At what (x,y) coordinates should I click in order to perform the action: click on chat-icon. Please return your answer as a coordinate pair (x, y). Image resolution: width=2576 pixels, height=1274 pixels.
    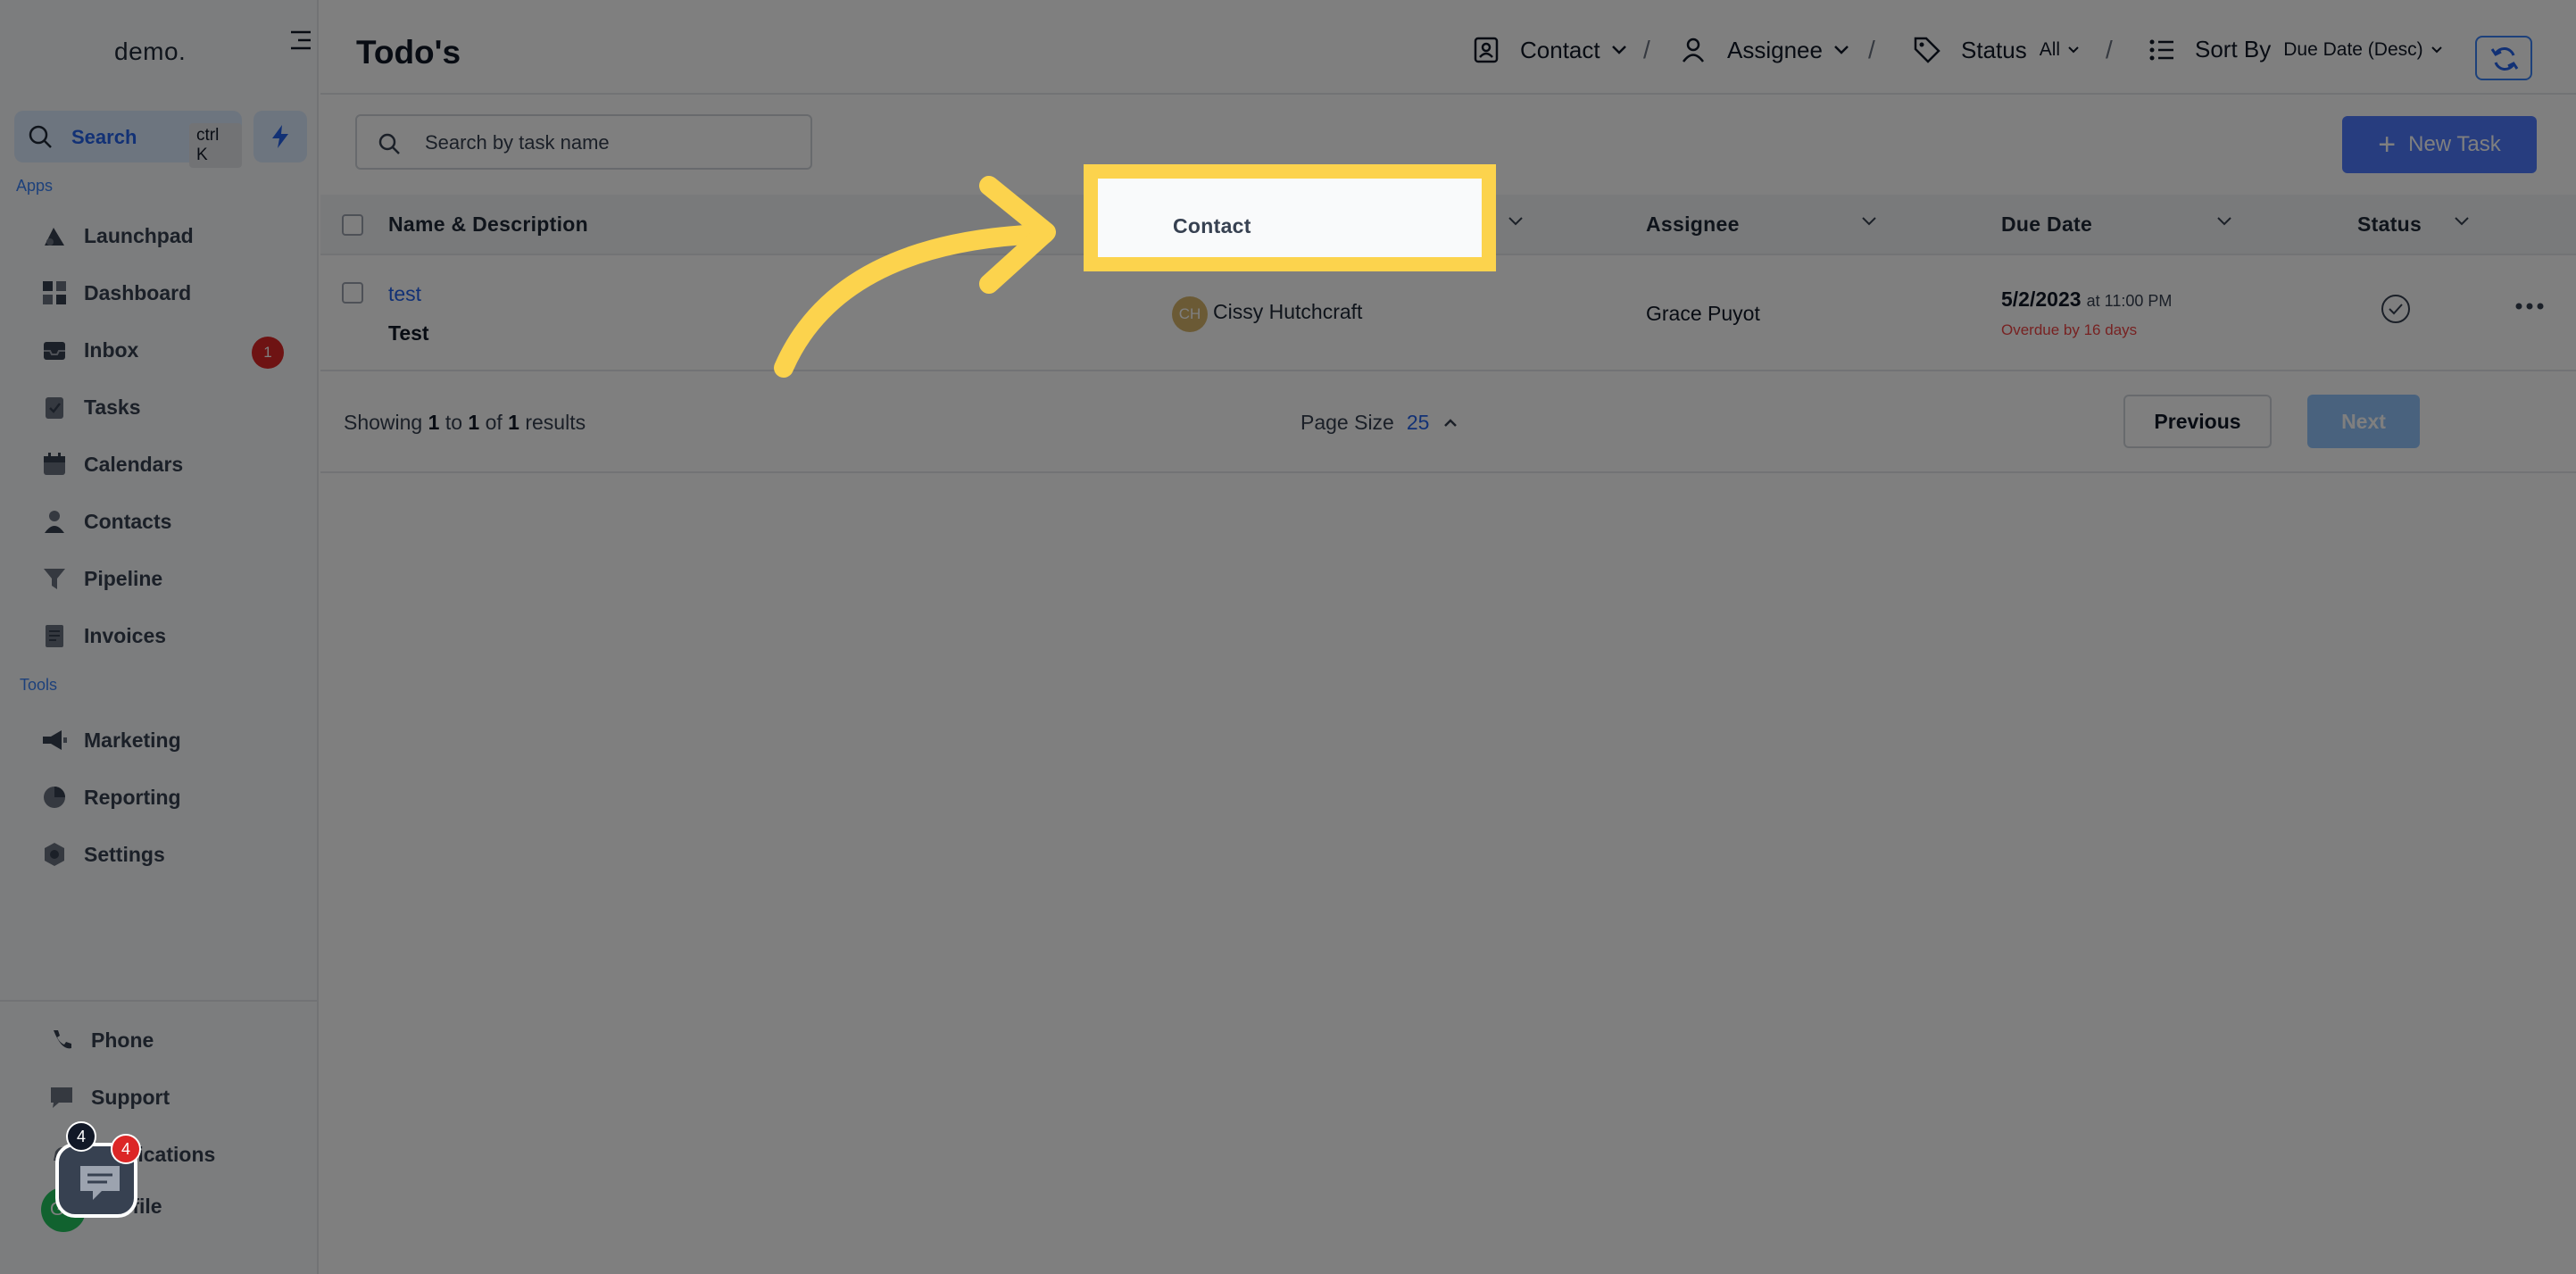
    Looking at the image, I should click on (100, 1183).